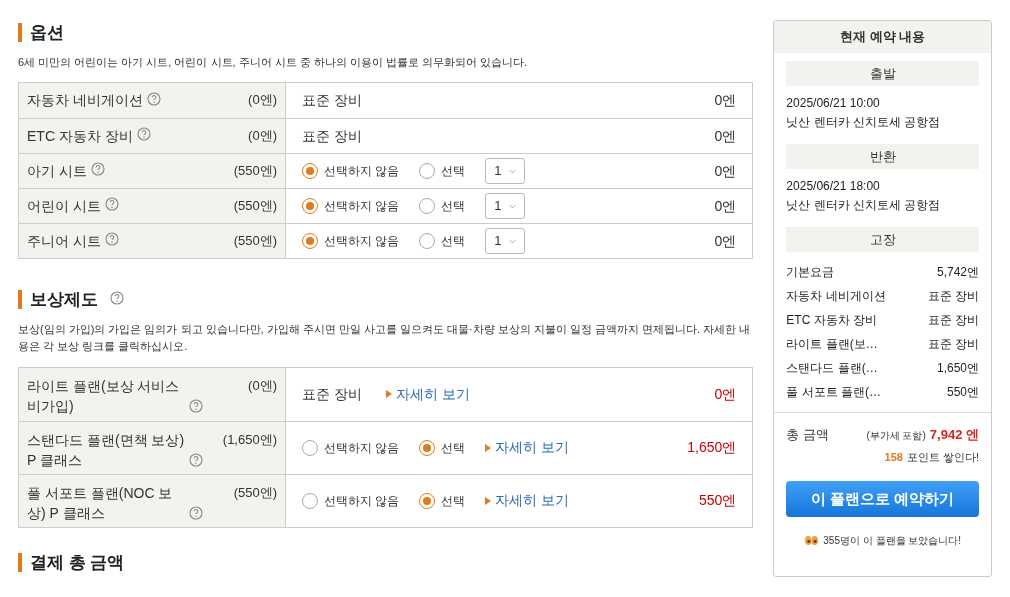  What do you see at coordinates (882, 73) in the screenshot?
I see `block-heading: 출발` at bounding box center [882, 73].